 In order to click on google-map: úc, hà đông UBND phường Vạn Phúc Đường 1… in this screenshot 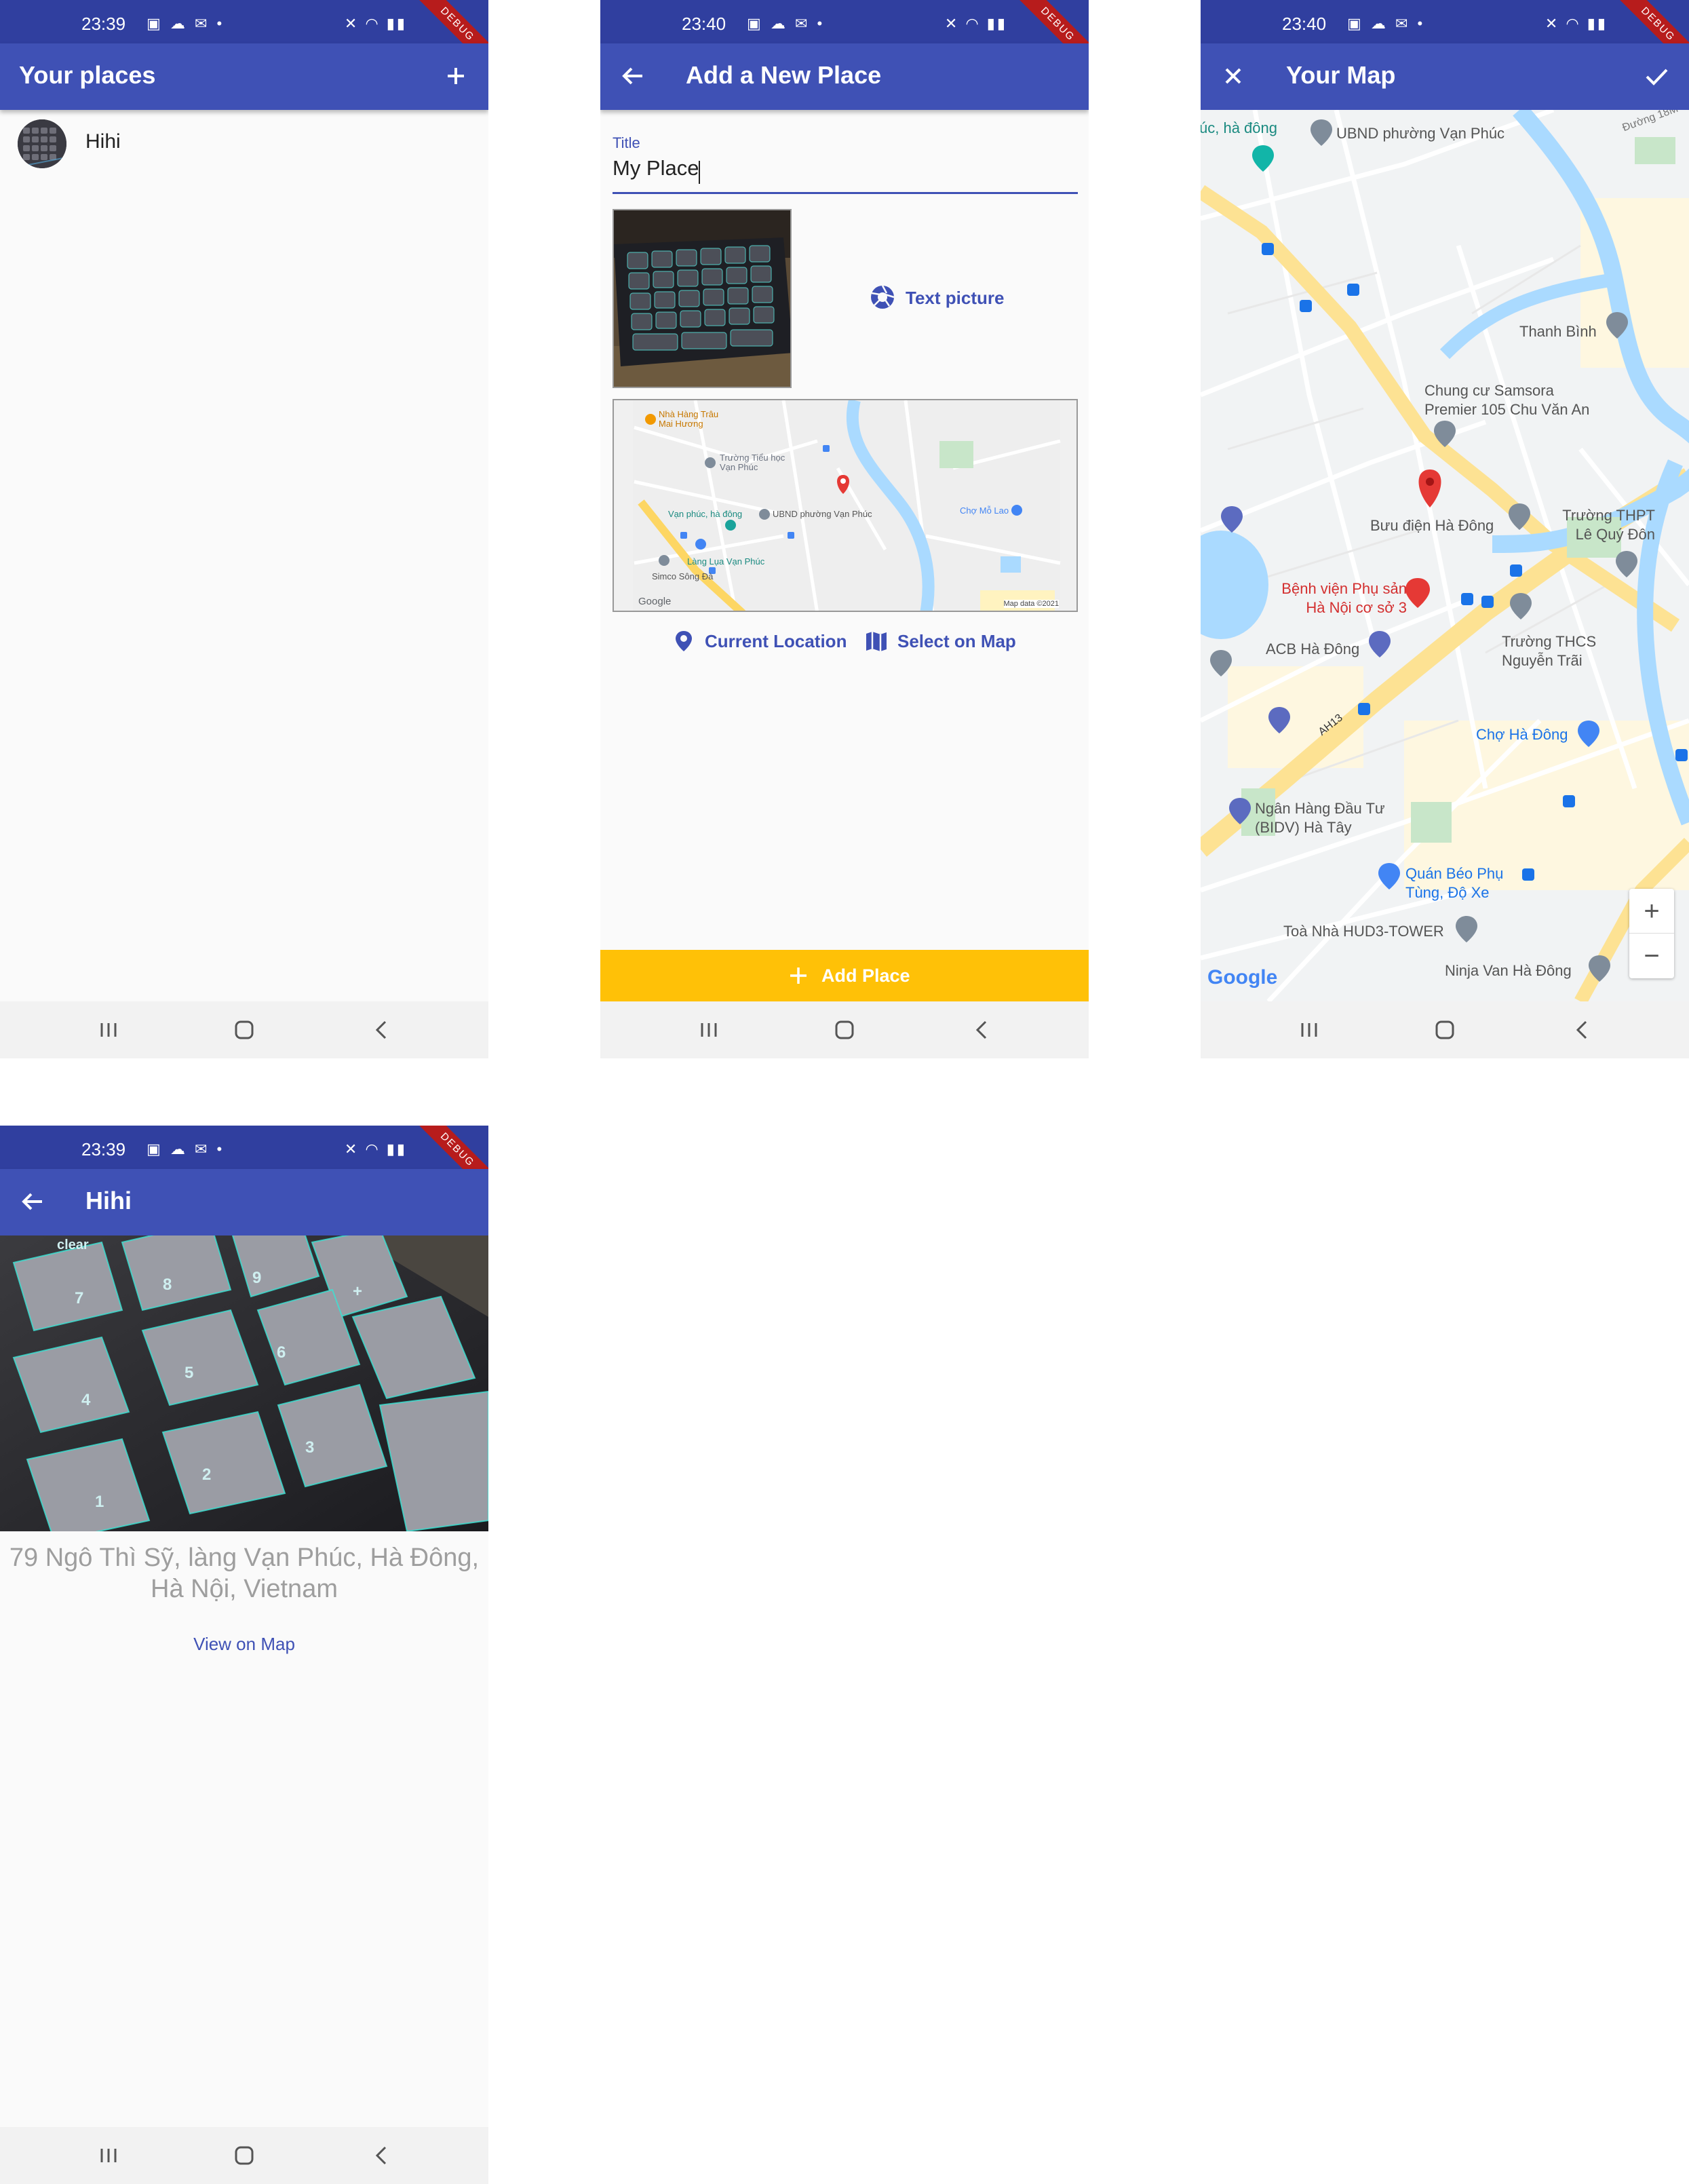, I will do `click(1445, 555)`.